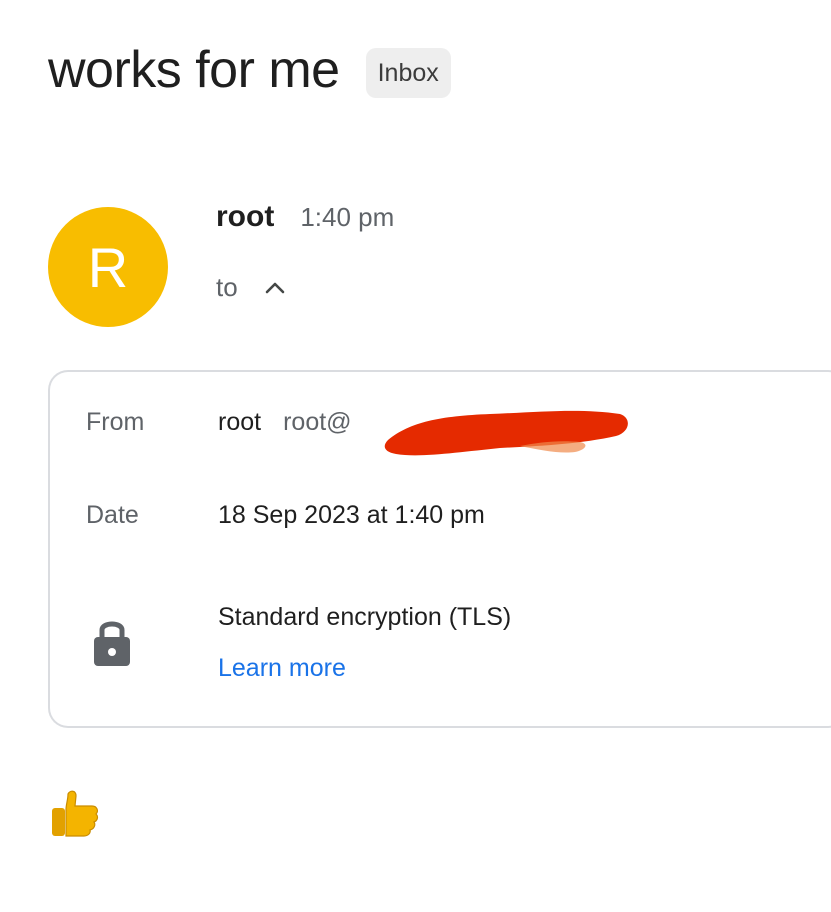 The height and width of the screenshot is (912, 831). Describe the element at coordinates (347, 217) in the screenshot. I see `sent-time: 1:40 pm` at that location.